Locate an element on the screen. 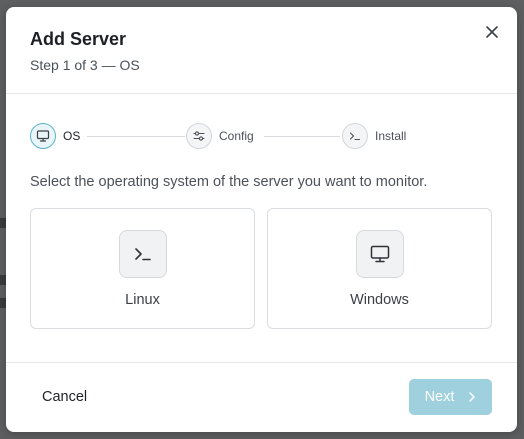  next-button: Next is located at coordinates (450, 397).